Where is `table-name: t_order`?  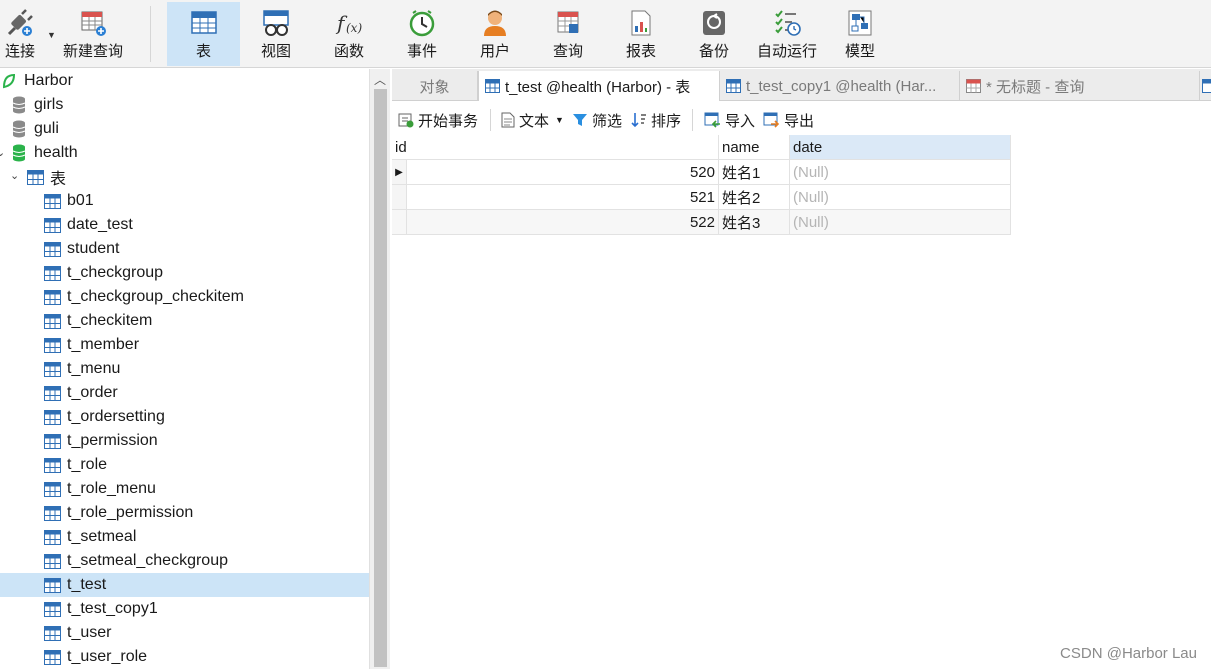 table-name: t_order is located at coordinates (92, 392).